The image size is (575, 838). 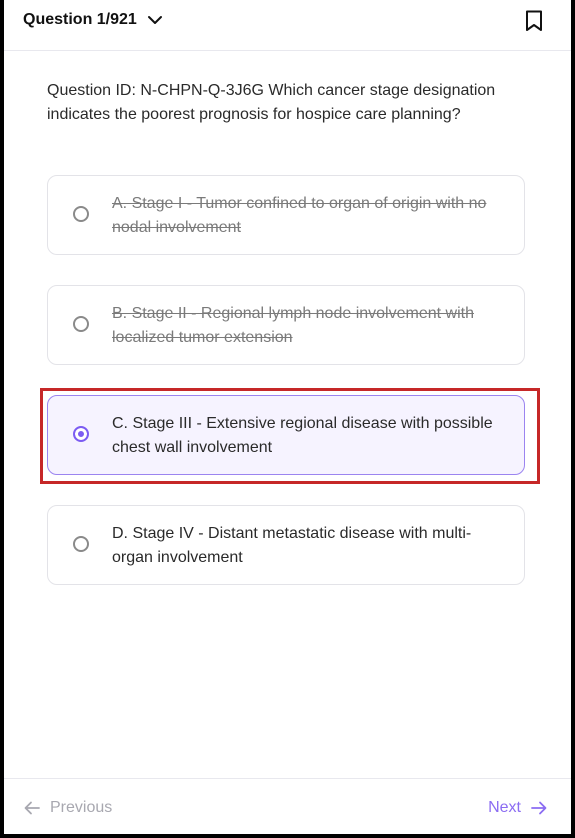 I want to click on next-button: Next, so click(x=517, y=808).